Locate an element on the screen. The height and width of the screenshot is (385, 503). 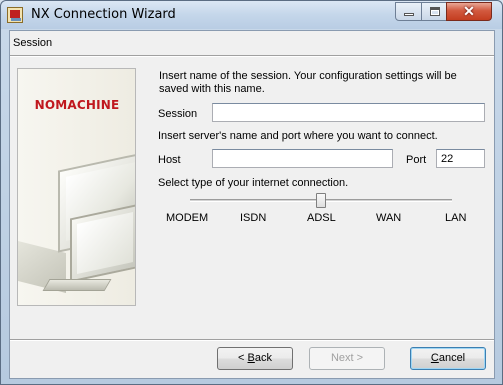
maximize-button is located at coordinates (434, 11).